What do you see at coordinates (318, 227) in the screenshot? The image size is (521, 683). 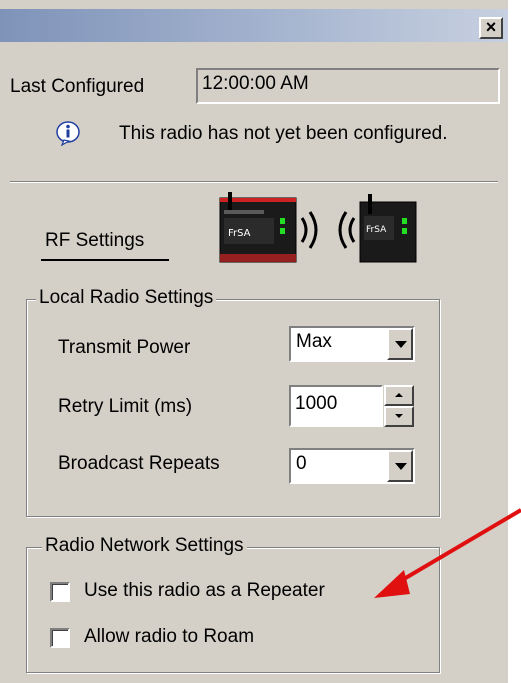 I see `radio-link-icon: FrSA FrSA` at bounding box center [318, 227].